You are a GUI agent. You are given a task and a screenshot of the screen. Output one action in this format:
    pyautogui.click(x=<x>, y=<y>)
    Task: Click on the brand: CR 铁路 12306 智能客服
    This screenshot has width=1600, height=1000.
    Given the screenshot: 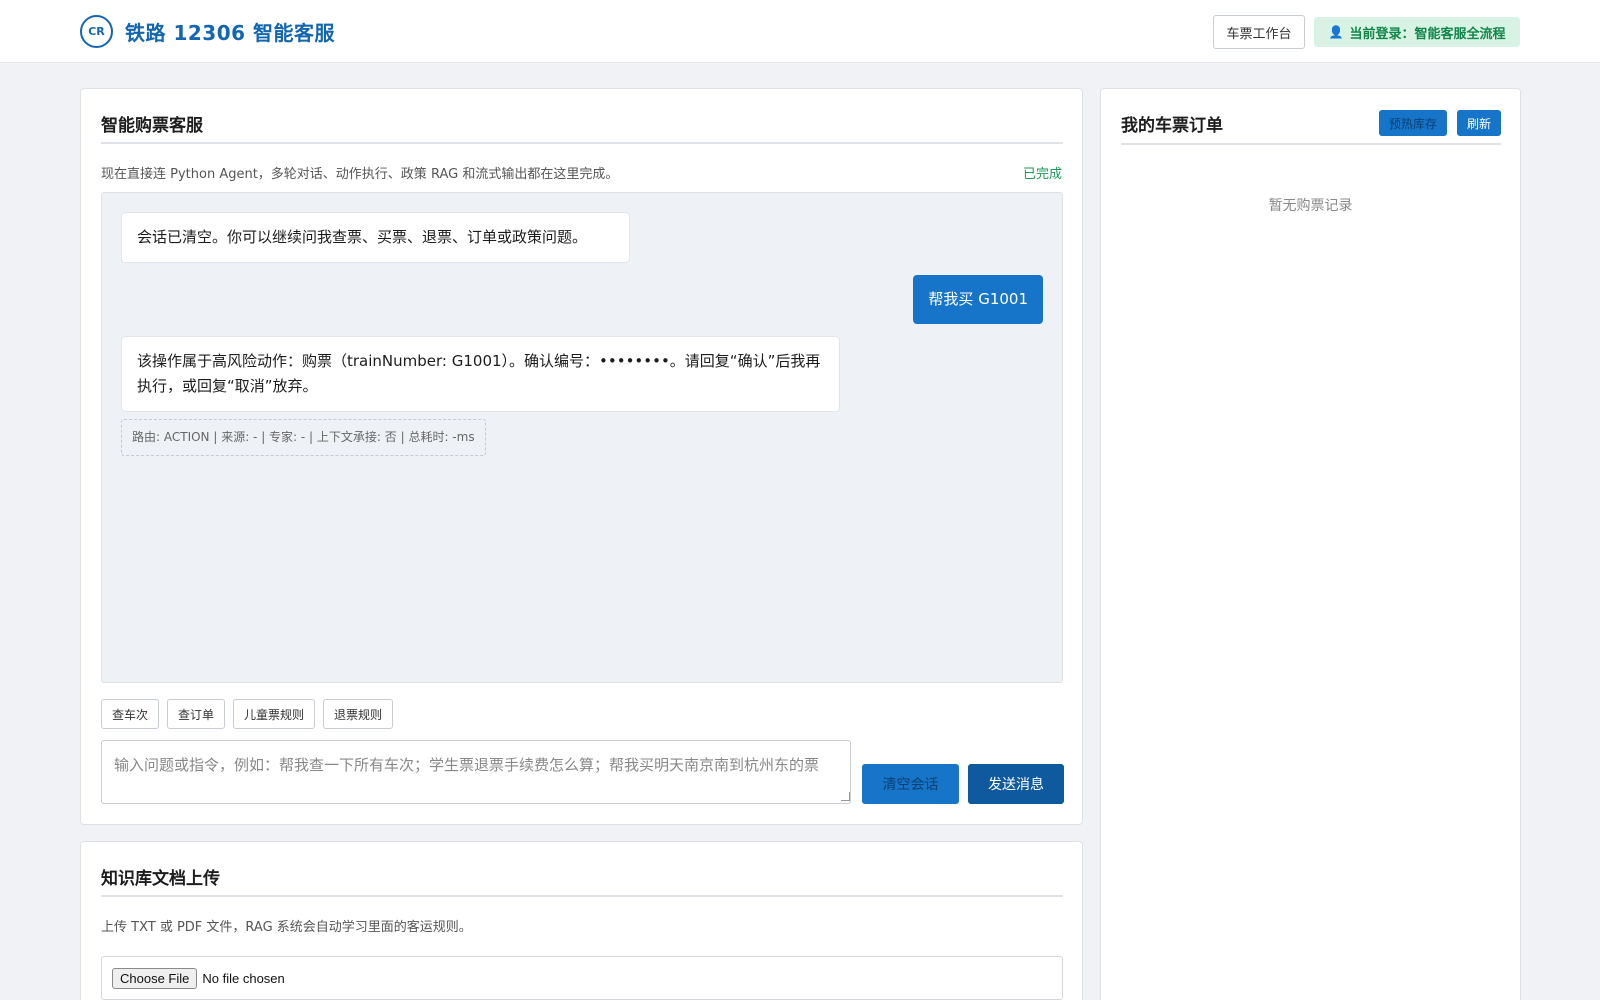 What is the action you would take?
    pyautogui.click(x=207, y=31)
    